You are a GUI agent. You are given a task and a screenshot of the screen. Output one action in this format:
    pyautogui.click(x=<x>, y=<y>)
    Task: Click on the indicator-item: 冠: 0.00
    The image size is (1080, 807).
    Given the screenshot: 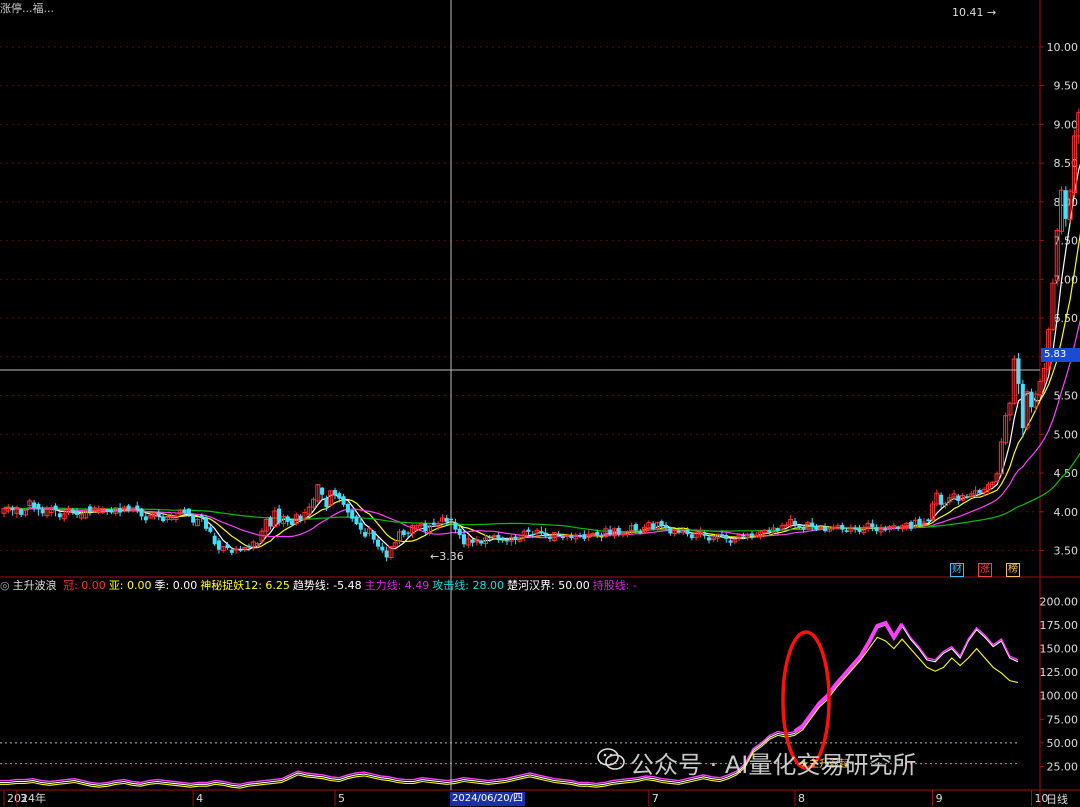 What is the action you would take?
    pyautogui.click(x=84, y=585)
    